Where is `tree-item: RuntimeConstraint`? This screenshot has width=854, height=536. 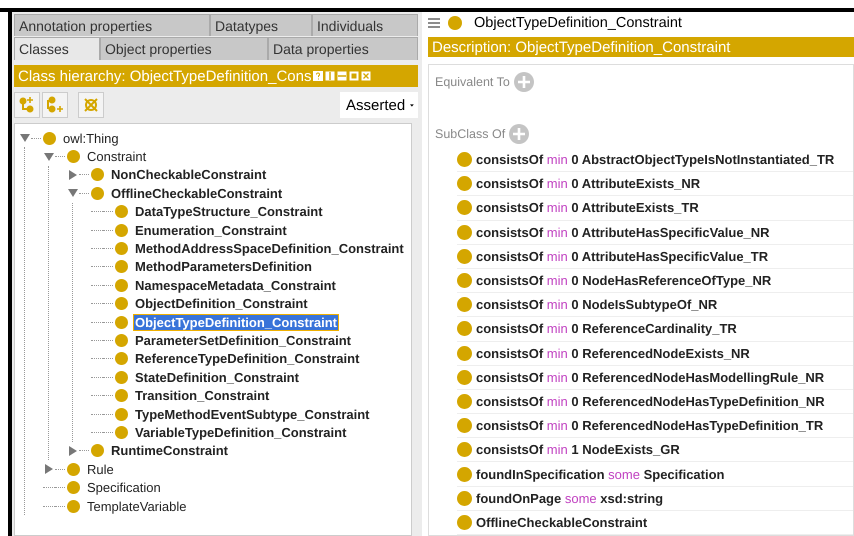 tree-item: RuntimeConstraint is located at coordinates (169, 450).